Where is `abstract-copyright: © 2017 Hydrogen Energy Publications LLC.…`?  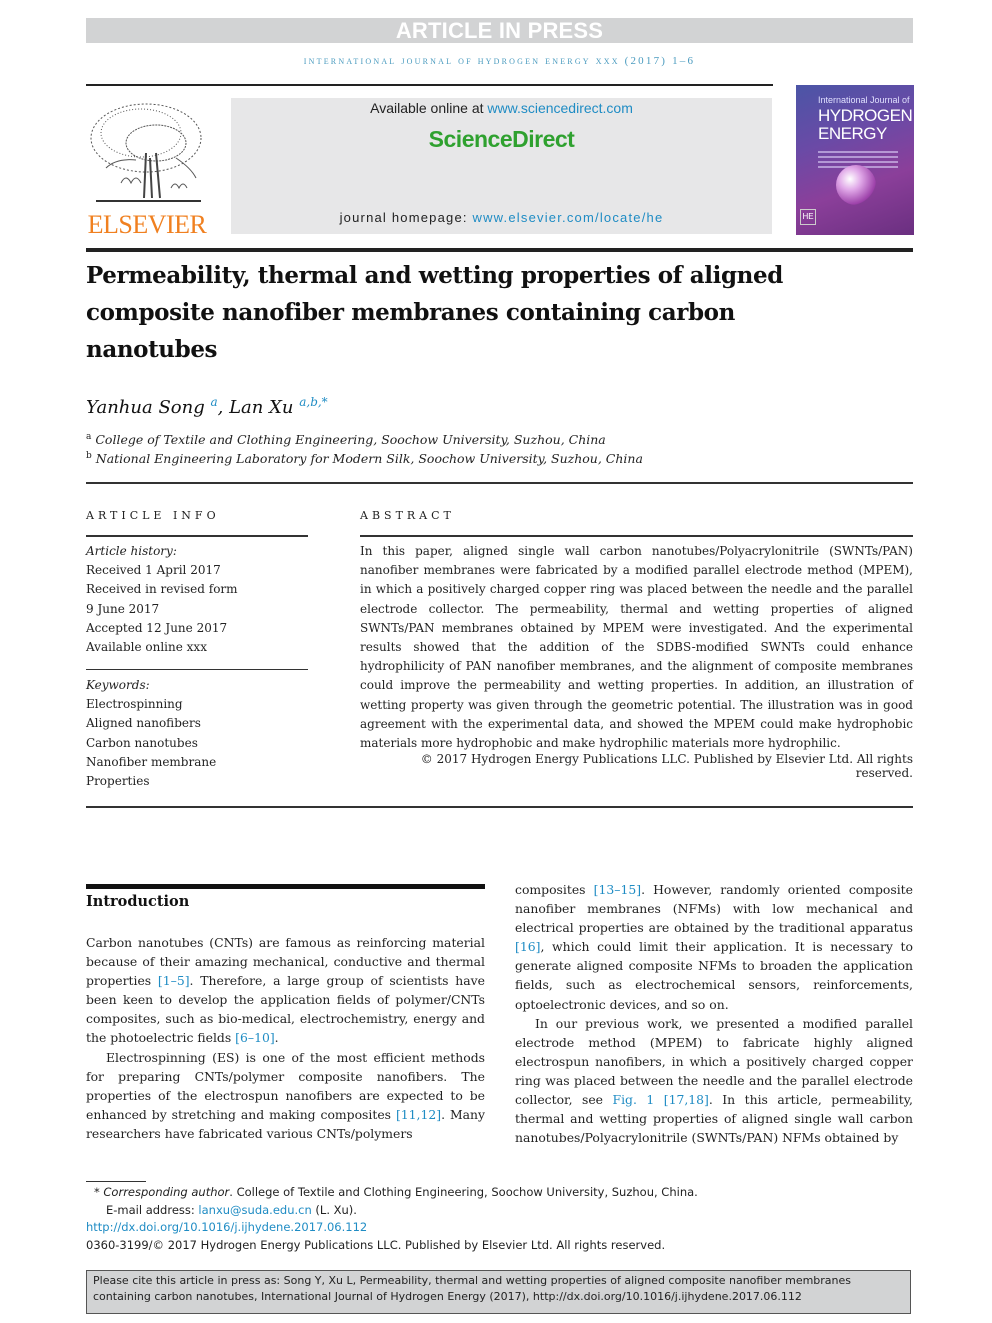
abstract-copyright: © 2017 Hydrogen Energy Publications LLC.… is located at coordinates (666, 766).